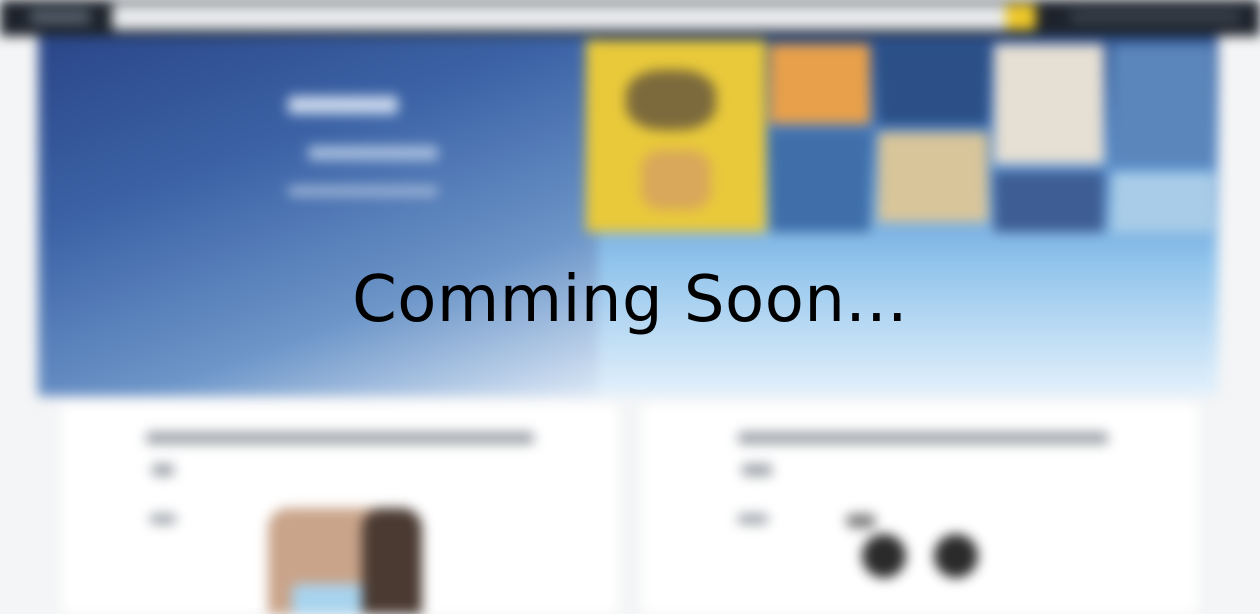  What do you see at coordinates (1155, 17) in the screenshot?
I see `nav-account-links` at bounding box center [1155, 17].